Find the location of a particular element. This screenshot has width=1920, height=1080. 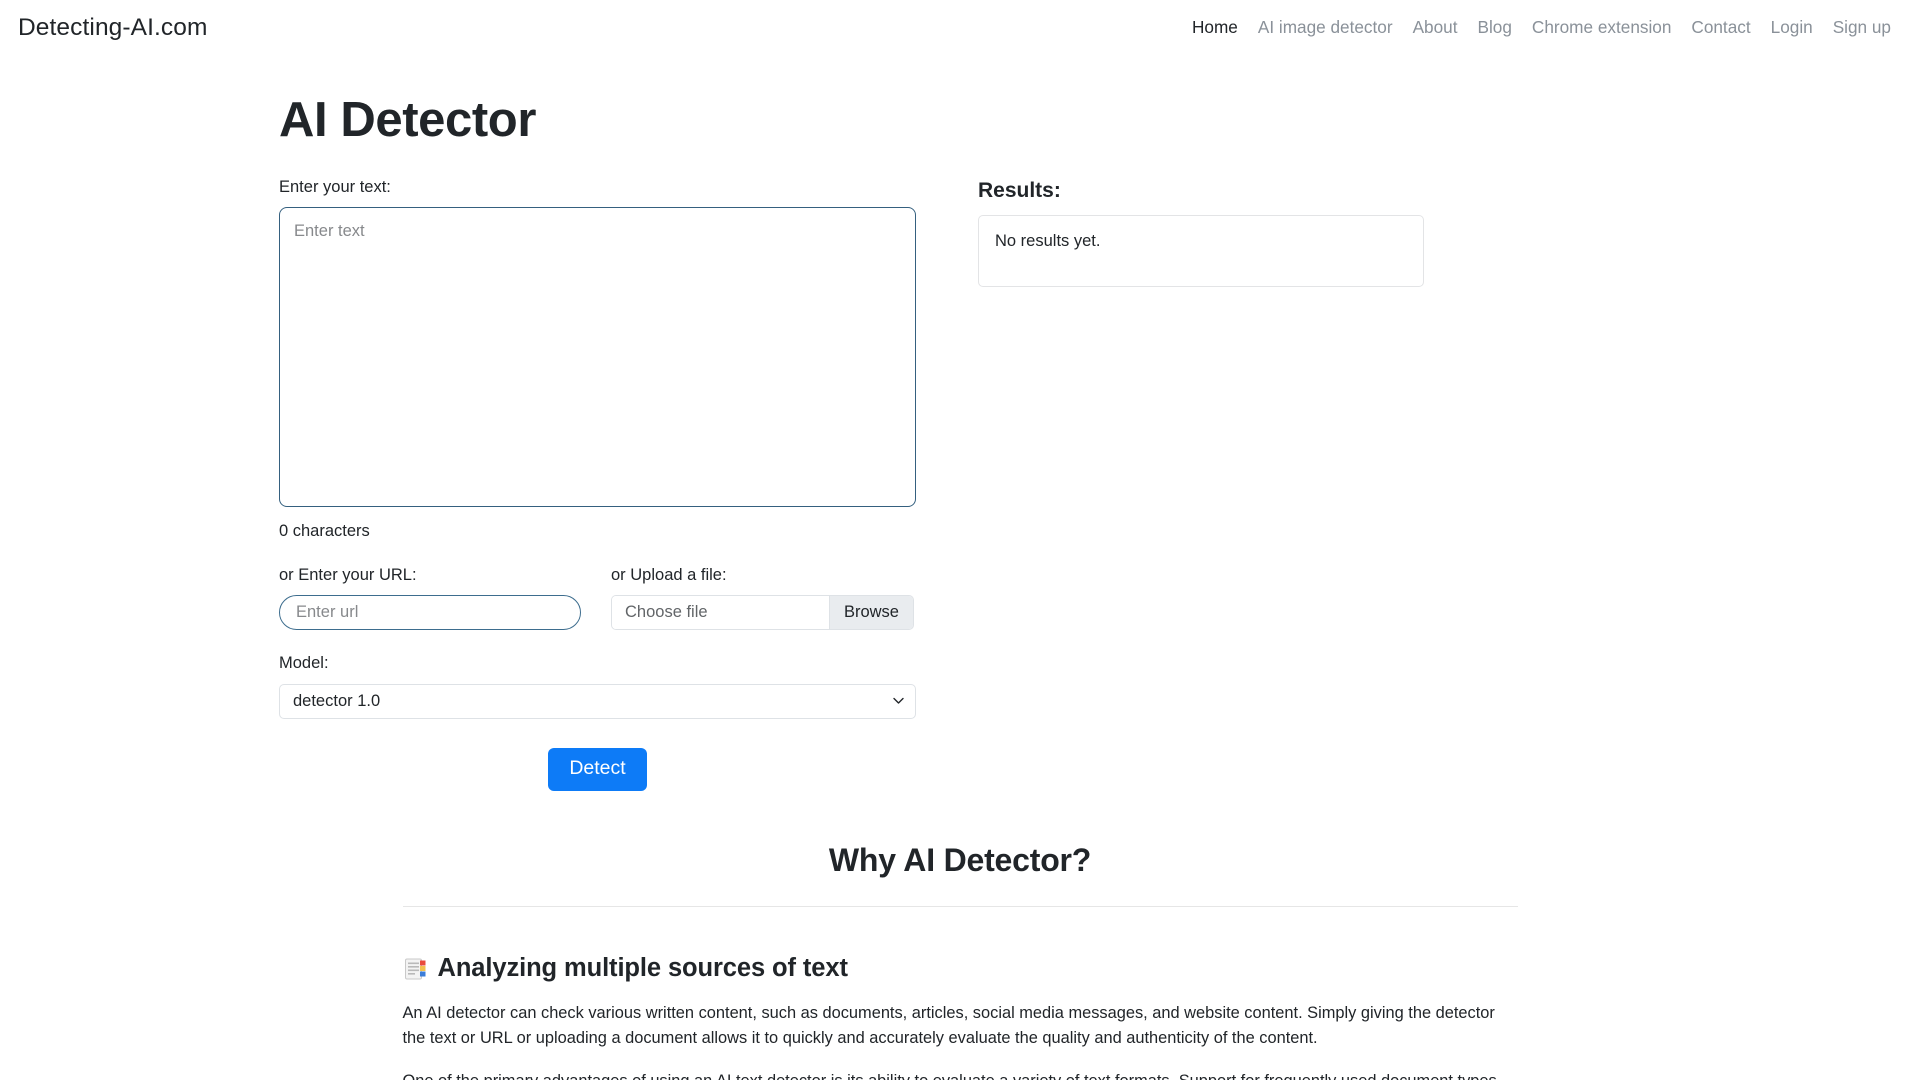

nav-item-sign-up: Sign up is located at coordinates (1862, 27).